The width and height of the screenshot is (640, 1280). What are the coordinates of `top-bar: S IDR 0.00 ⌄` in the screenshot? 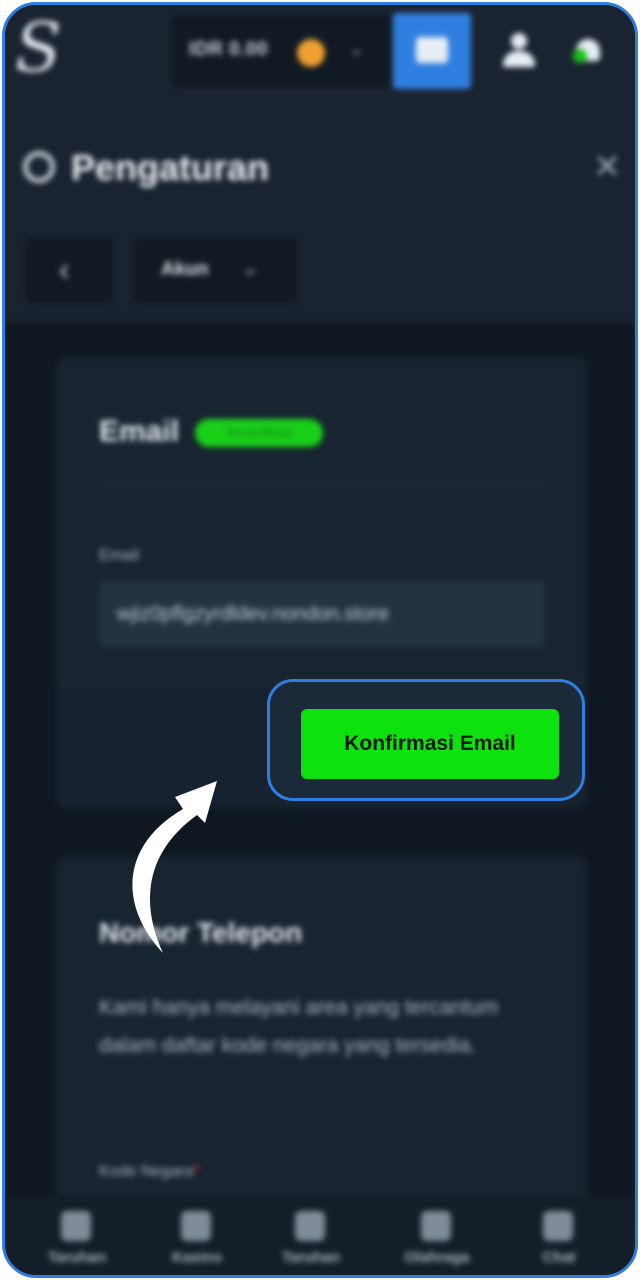 It's located at (320, 50).